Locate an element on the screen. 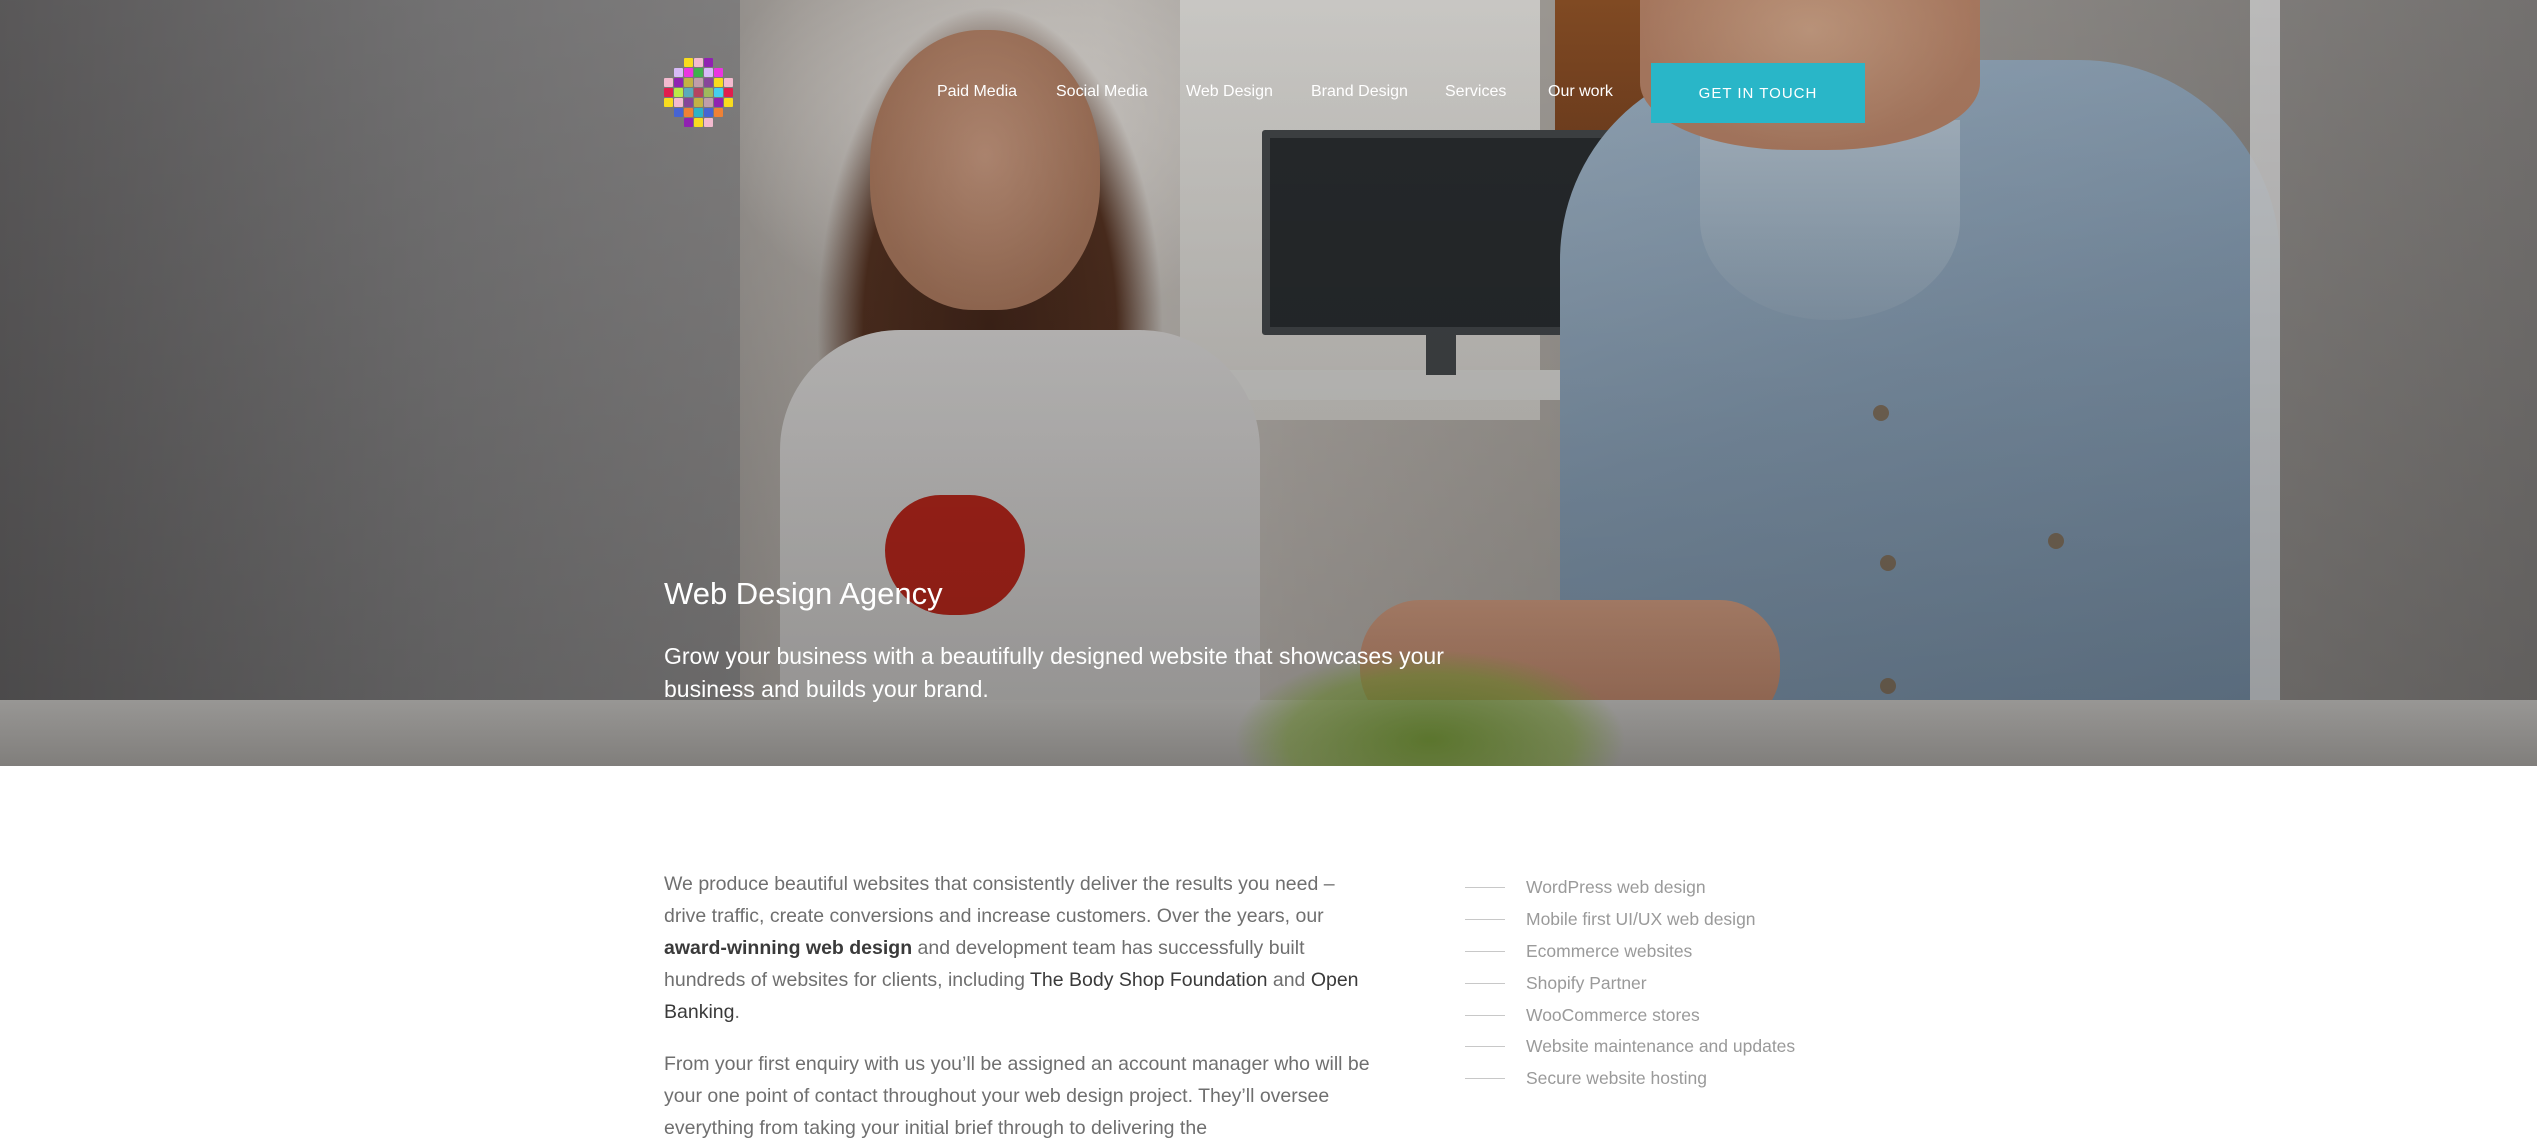  site-logo-icon is located at coordinates (699, 93).